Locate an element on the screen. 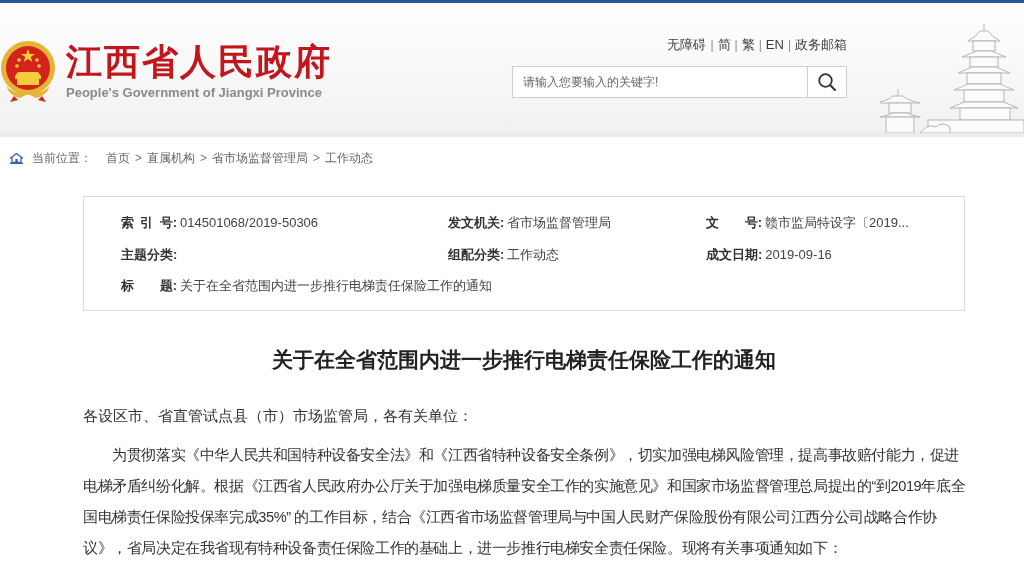 The width and height of the screenshot is (1024, 564). field-value: 关于在全省范围内进一步推行电梯责任保险工作的通知 is located at coordinates (336, 286).